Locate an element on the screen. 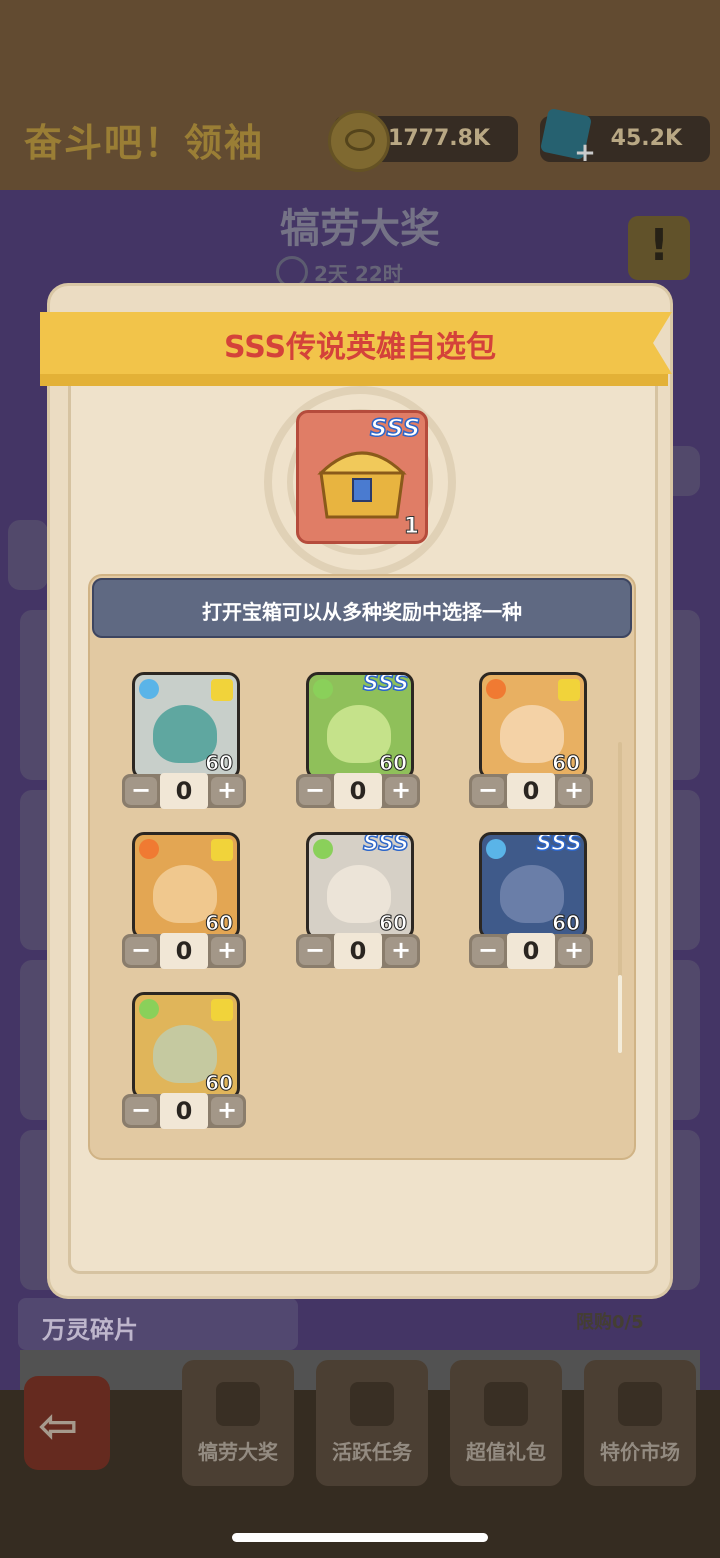 The width and height of the screenshot is (720, 1558). instruction-banner: 打开宝箱可以从多种奖励中选择一种 is located at coordinates (362, 608).